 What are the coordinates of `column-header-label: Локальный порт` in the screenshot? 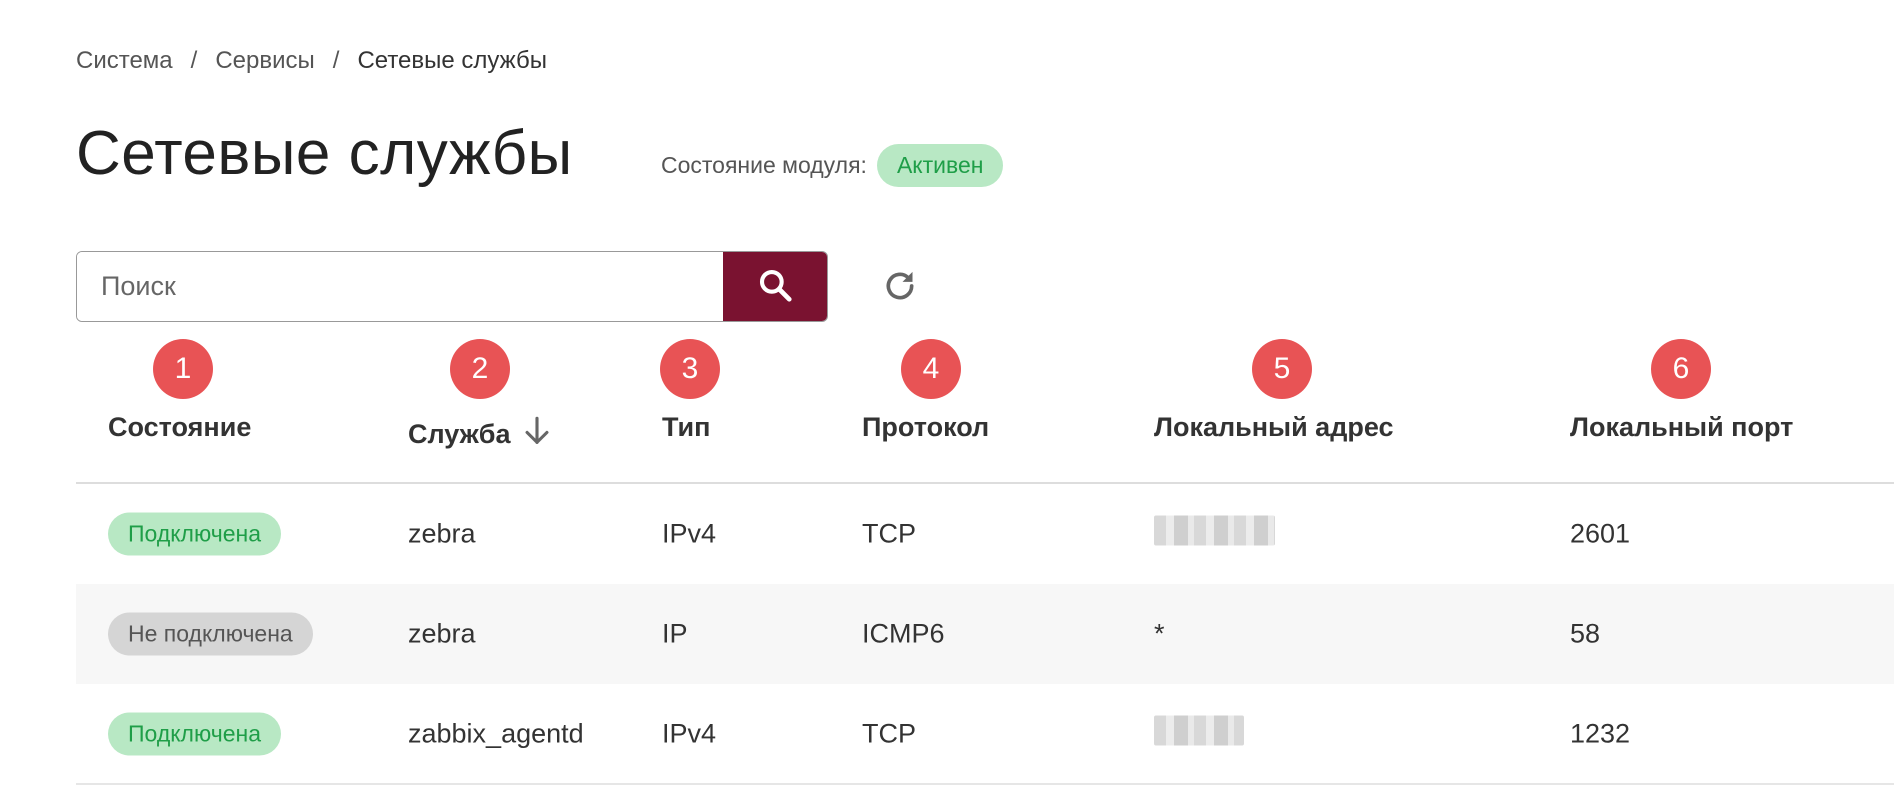 It's located at (1682, 427).